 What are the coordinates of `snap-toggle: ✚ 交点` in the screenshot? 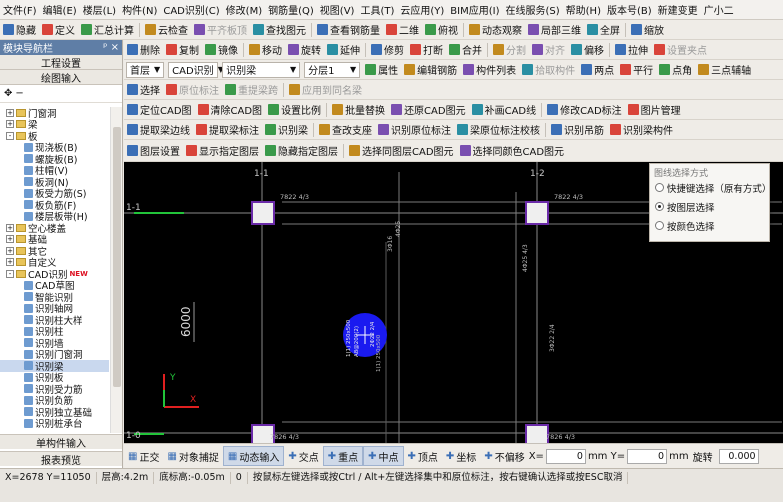 It's located at (303, 456).